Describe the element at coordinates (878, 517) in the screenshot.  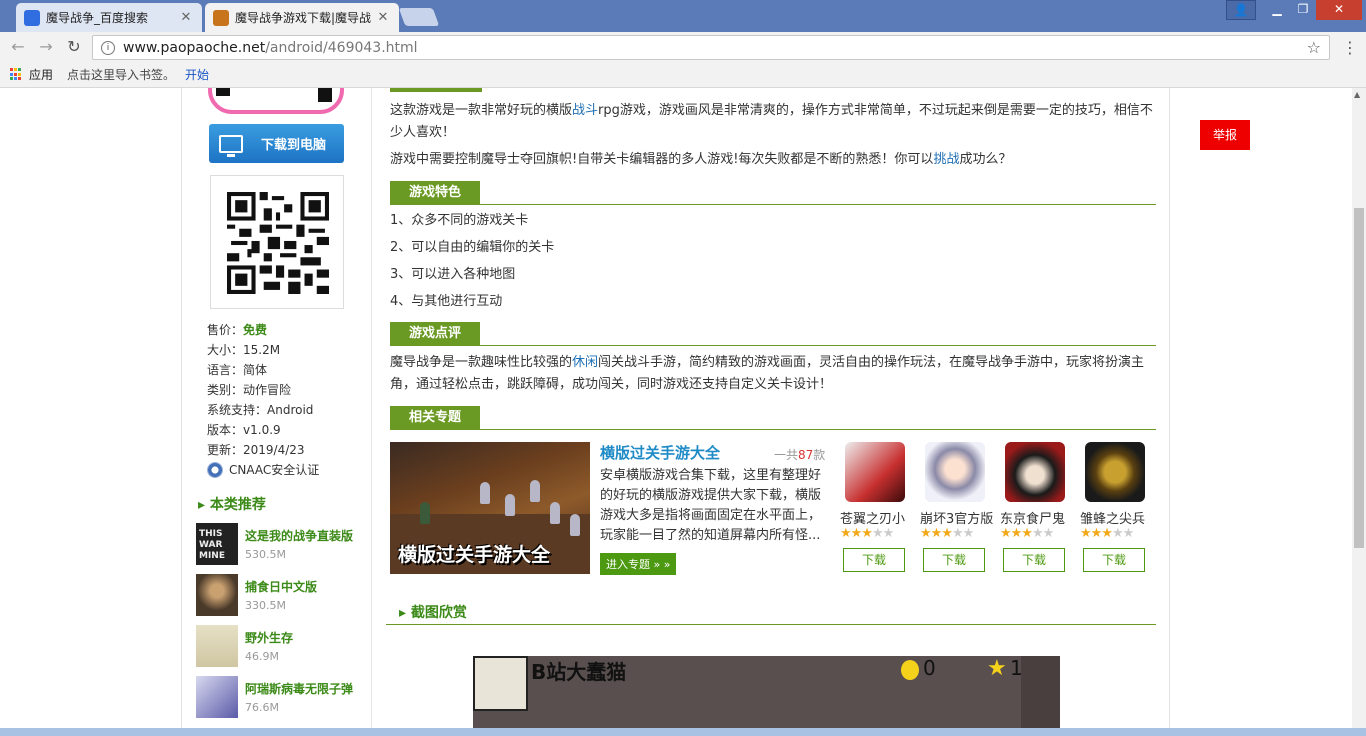
I see `game-name: 苍翼之刃小` at that location.